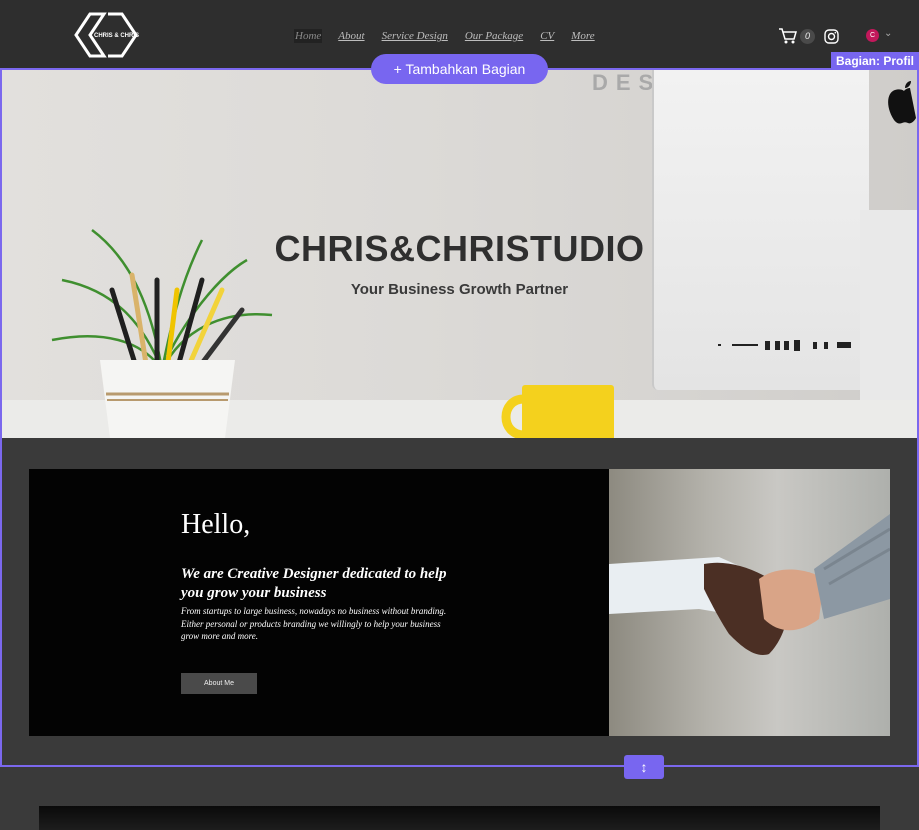 This screenshot has height=830, width=919. I want to click on next-section-preview, so click(459, 818).